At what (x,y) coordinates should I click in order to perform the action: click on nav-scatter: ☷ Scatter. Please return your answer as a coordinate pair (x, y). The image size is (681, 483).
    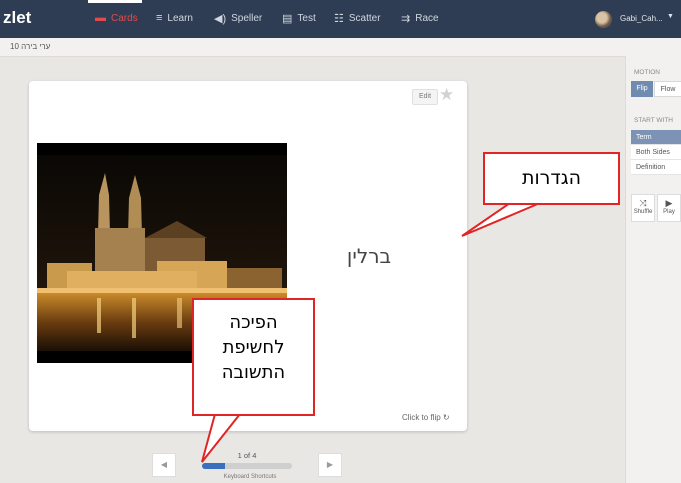
    Looking at the image, I should click on (357, 18).